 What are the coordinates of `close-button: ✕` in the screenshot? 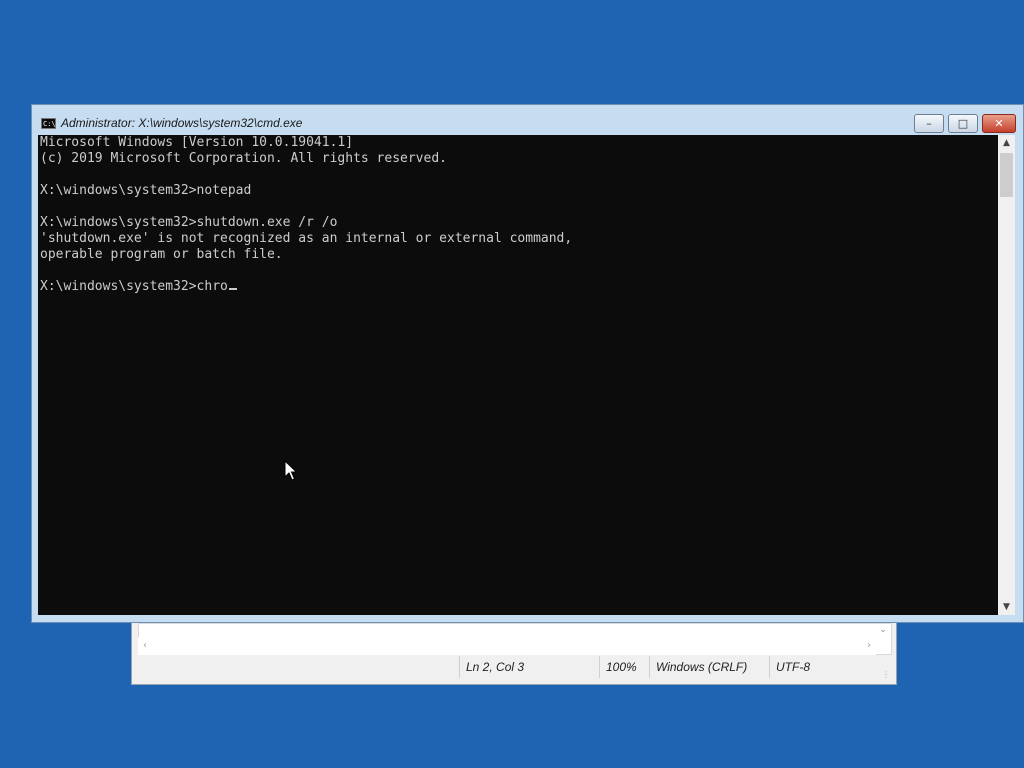 It's located at (999, 123).